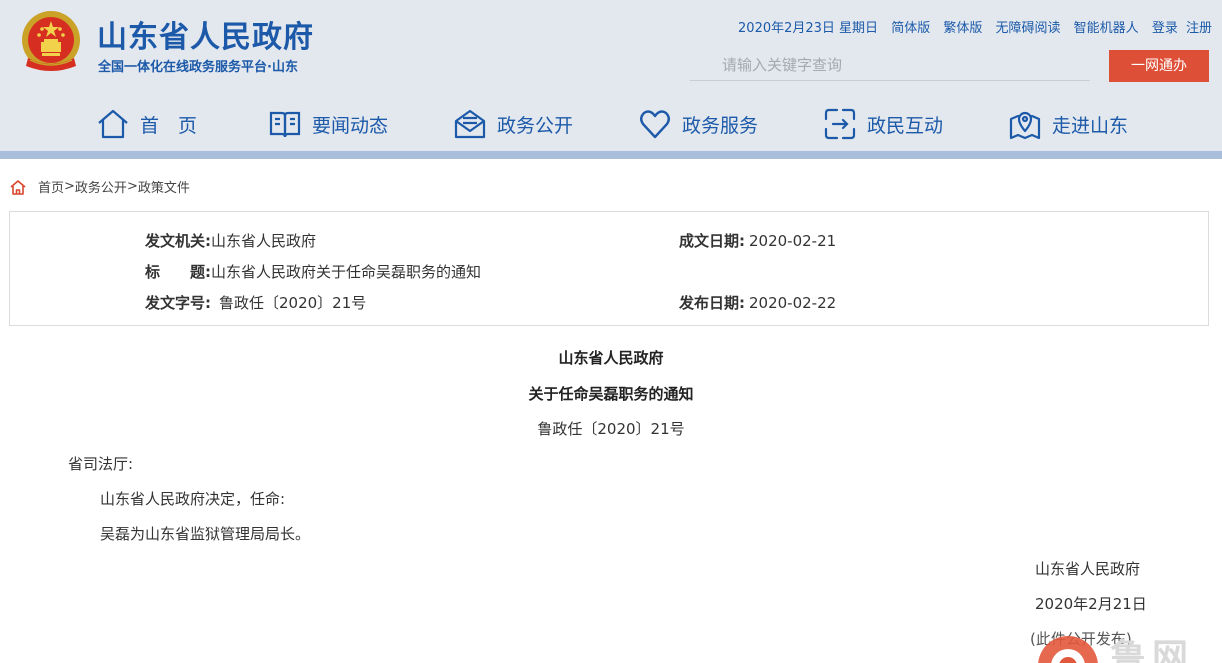 The width and height of the screenshot is (1222, 663). I want to click on nav-label: 政务公开, so click(535, 125).